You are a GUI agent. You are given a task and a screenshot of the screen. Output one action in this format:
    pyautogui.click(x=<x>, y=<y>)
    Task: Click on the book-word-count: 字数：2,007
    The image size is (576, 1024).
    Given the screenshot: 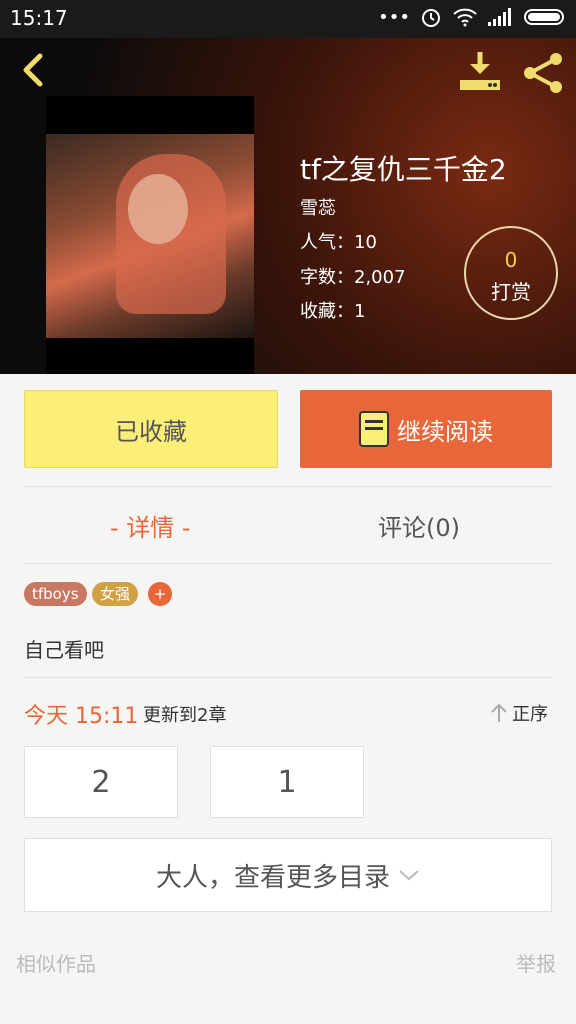 What is the action you would take?
    pyautogui.click(x=353, y=277)
    